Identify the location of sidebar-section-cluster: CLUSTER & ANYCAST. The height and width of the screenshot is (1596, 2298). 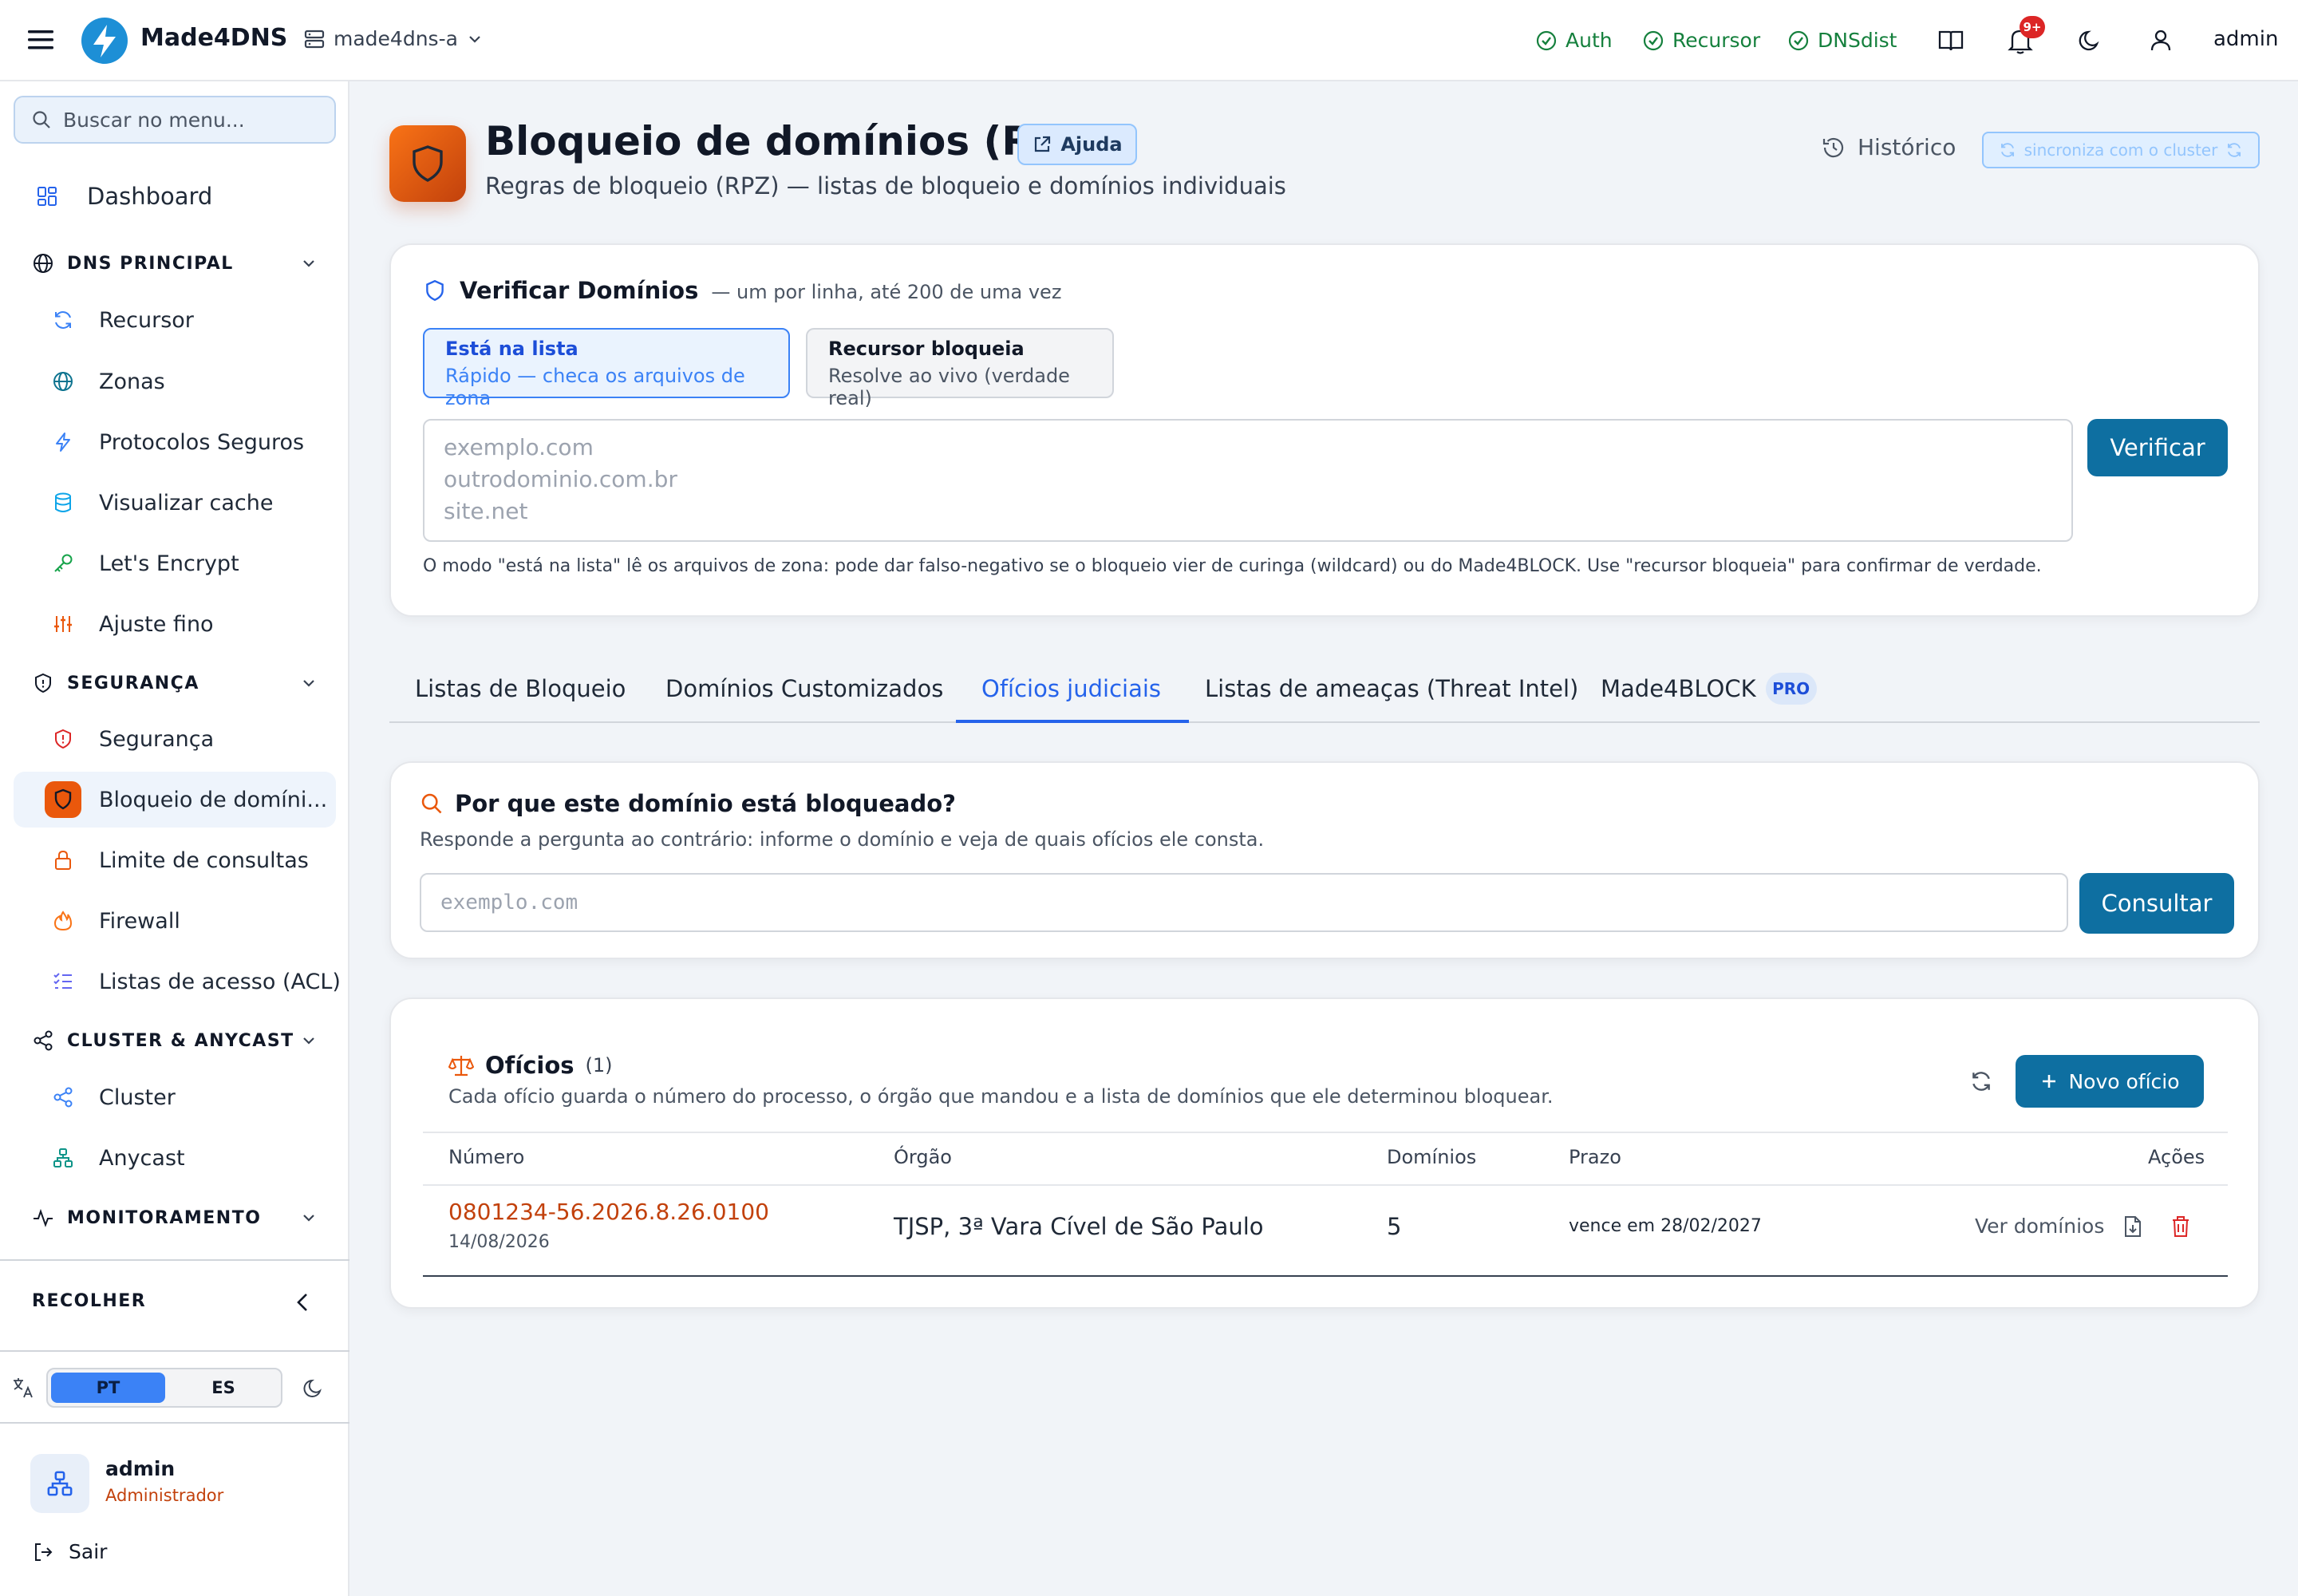
(174, 1040).